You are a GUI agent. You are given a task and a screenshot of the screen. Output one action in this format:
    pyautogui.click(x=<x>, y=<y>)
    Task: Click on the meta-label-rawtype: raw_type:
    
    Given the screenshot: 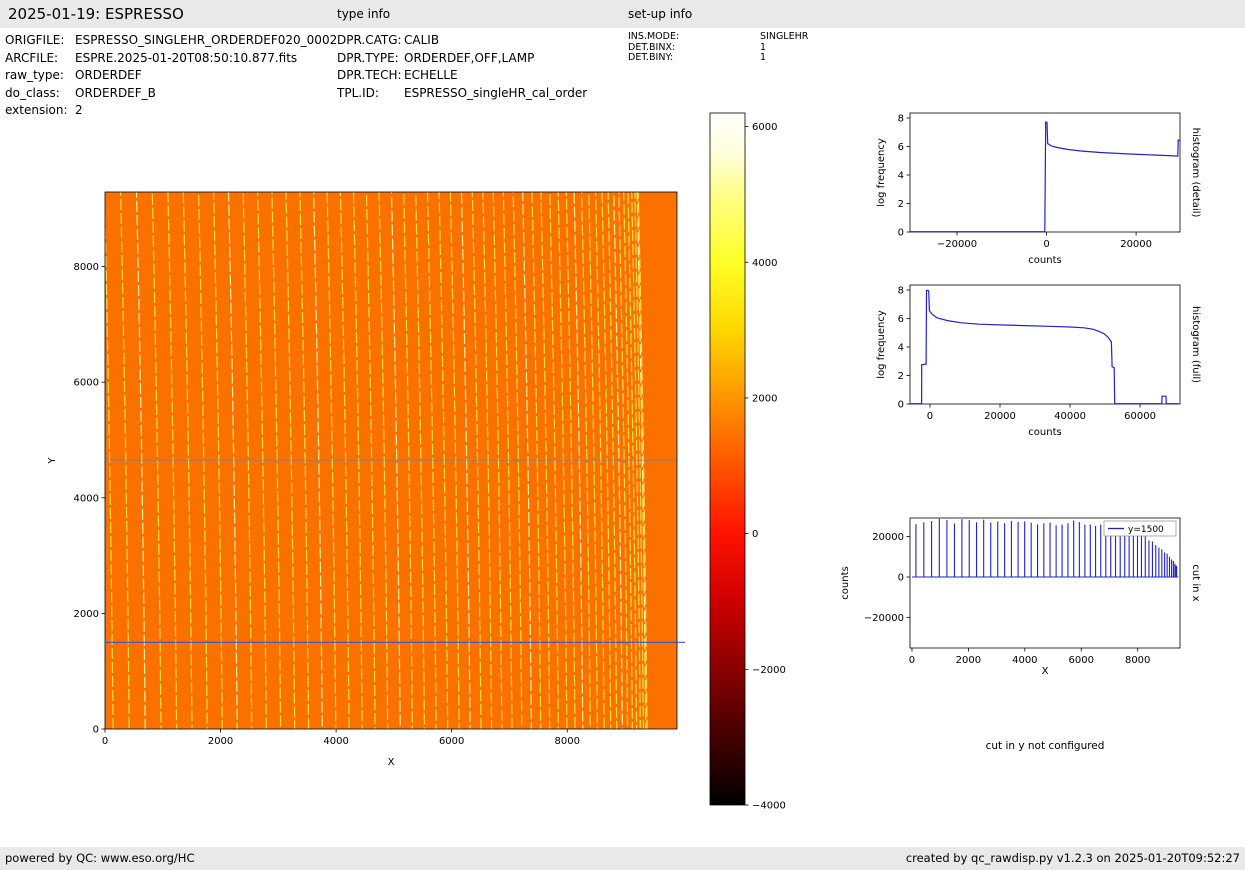 What is the action you would take?
    pyautogui.click(x=34, y=75)
    